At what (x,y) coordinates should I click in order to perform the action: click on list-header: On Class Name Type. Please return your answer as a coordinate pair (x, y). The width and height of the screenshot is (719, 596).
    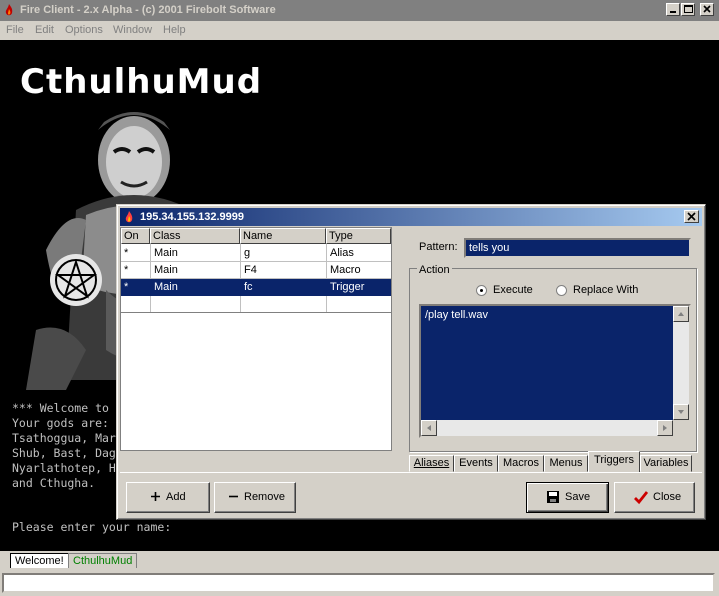
    Looking at the image, I should click on (256, 236).